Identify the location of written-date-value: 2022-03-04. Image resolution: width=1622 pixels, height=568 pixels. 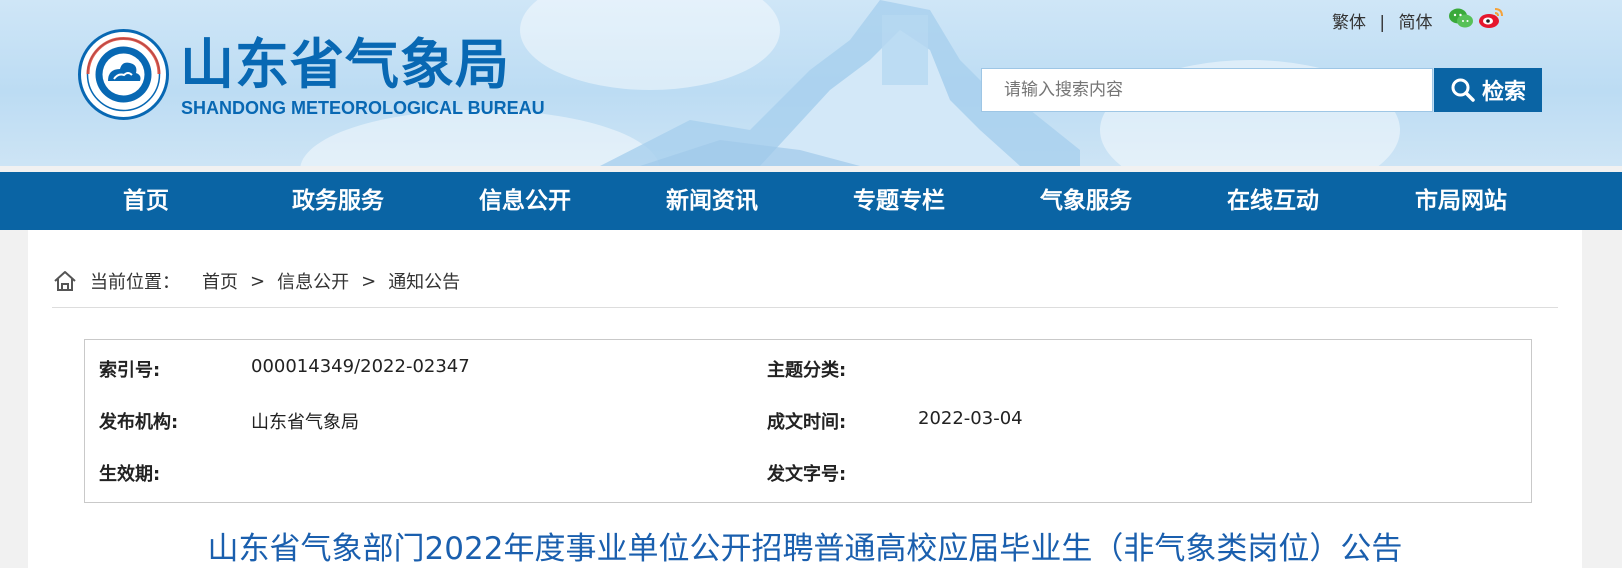
(970, 418).